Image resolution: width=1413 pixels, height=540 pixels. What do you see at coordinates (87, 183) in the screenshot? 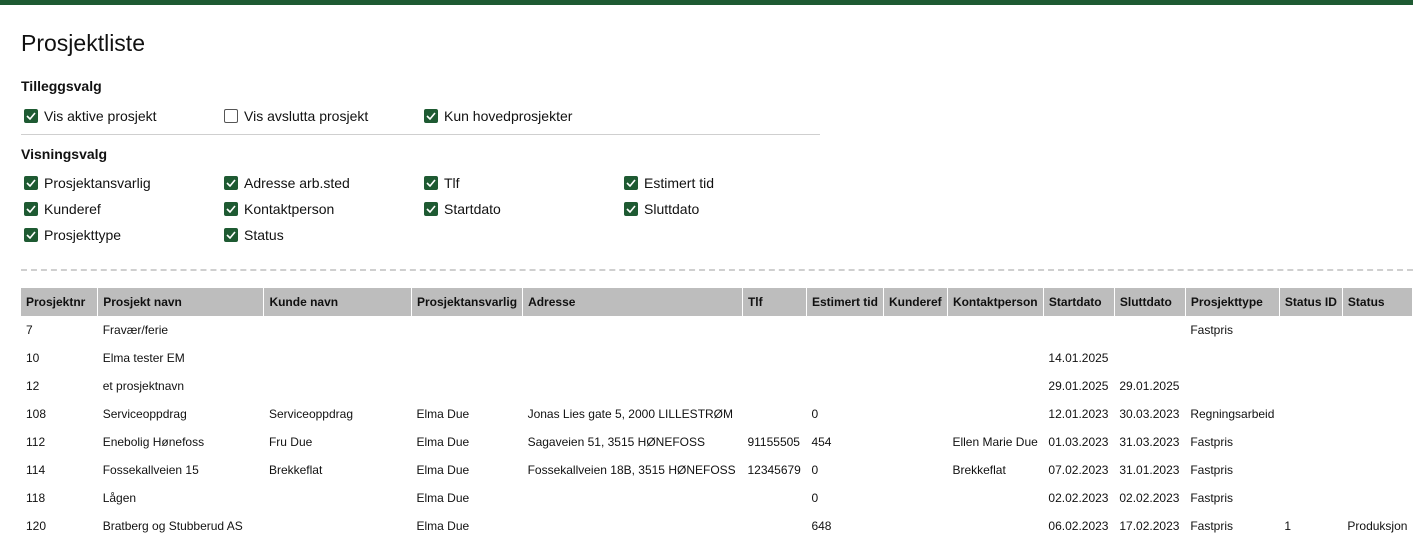
I see `option-prosjektansvarlig: Prosjektansvarlig` at bounding box center [87, 183].